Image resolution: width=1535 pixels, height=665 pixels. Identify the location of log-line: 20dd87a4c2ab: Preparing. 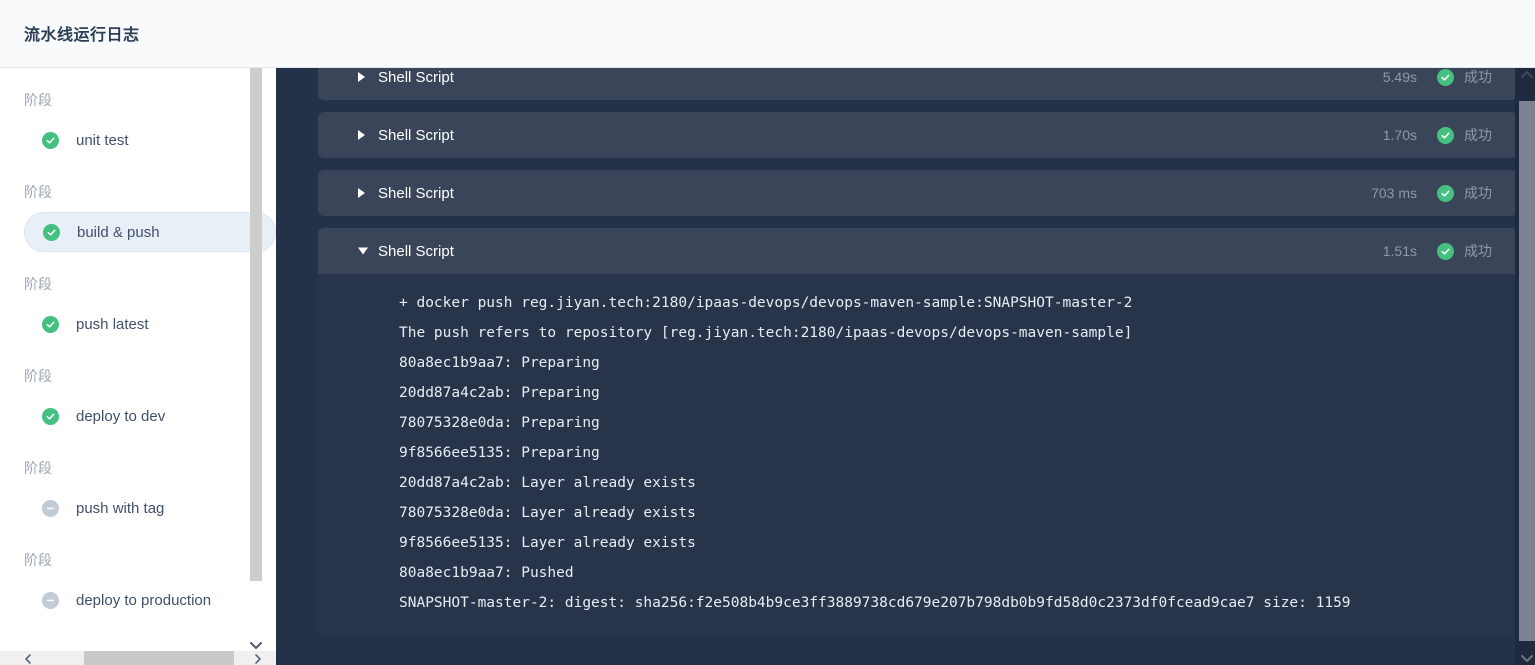
(499, 393).